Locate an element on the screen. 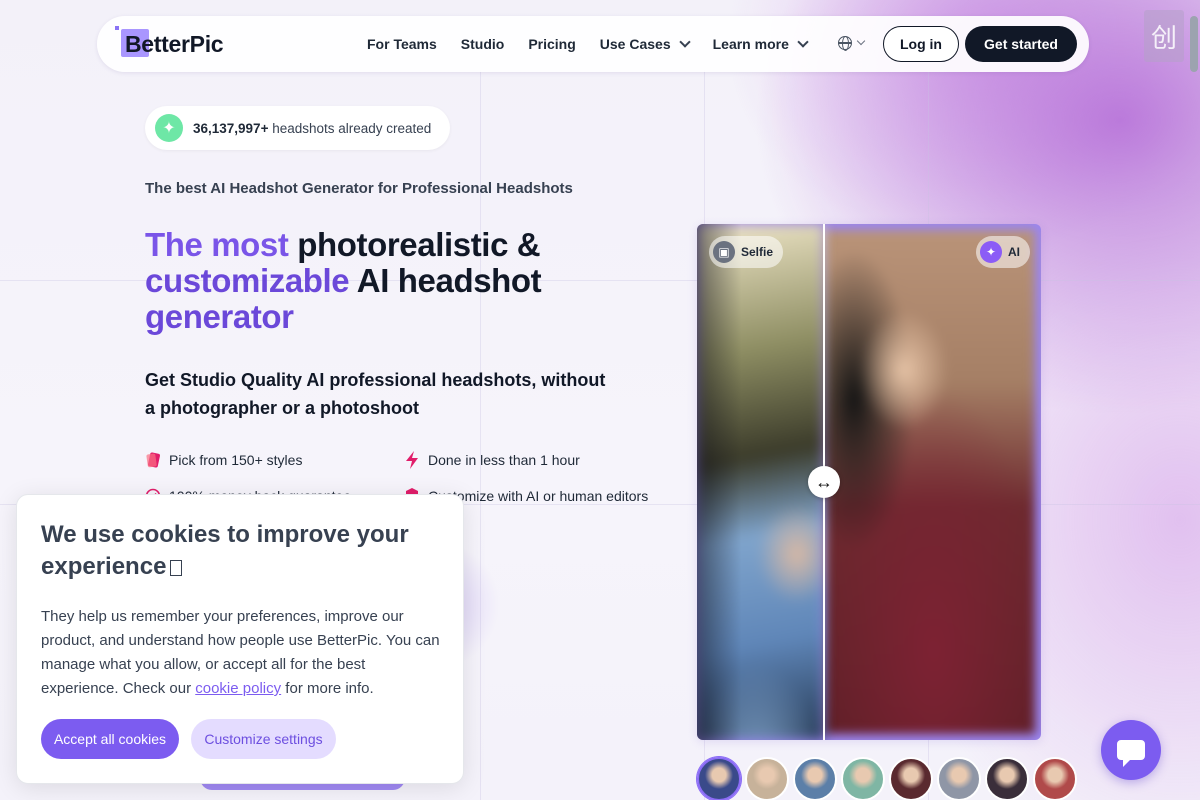  feature-speed: Done in less than 1 hour is located at coordinates (492, 460).